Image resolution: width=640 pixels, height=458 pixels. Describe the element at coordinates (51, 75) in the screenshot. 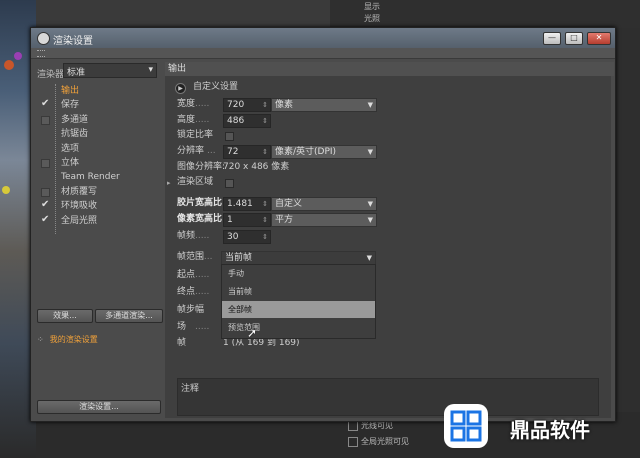

I see `renderer-label: 渲染器` at that location.